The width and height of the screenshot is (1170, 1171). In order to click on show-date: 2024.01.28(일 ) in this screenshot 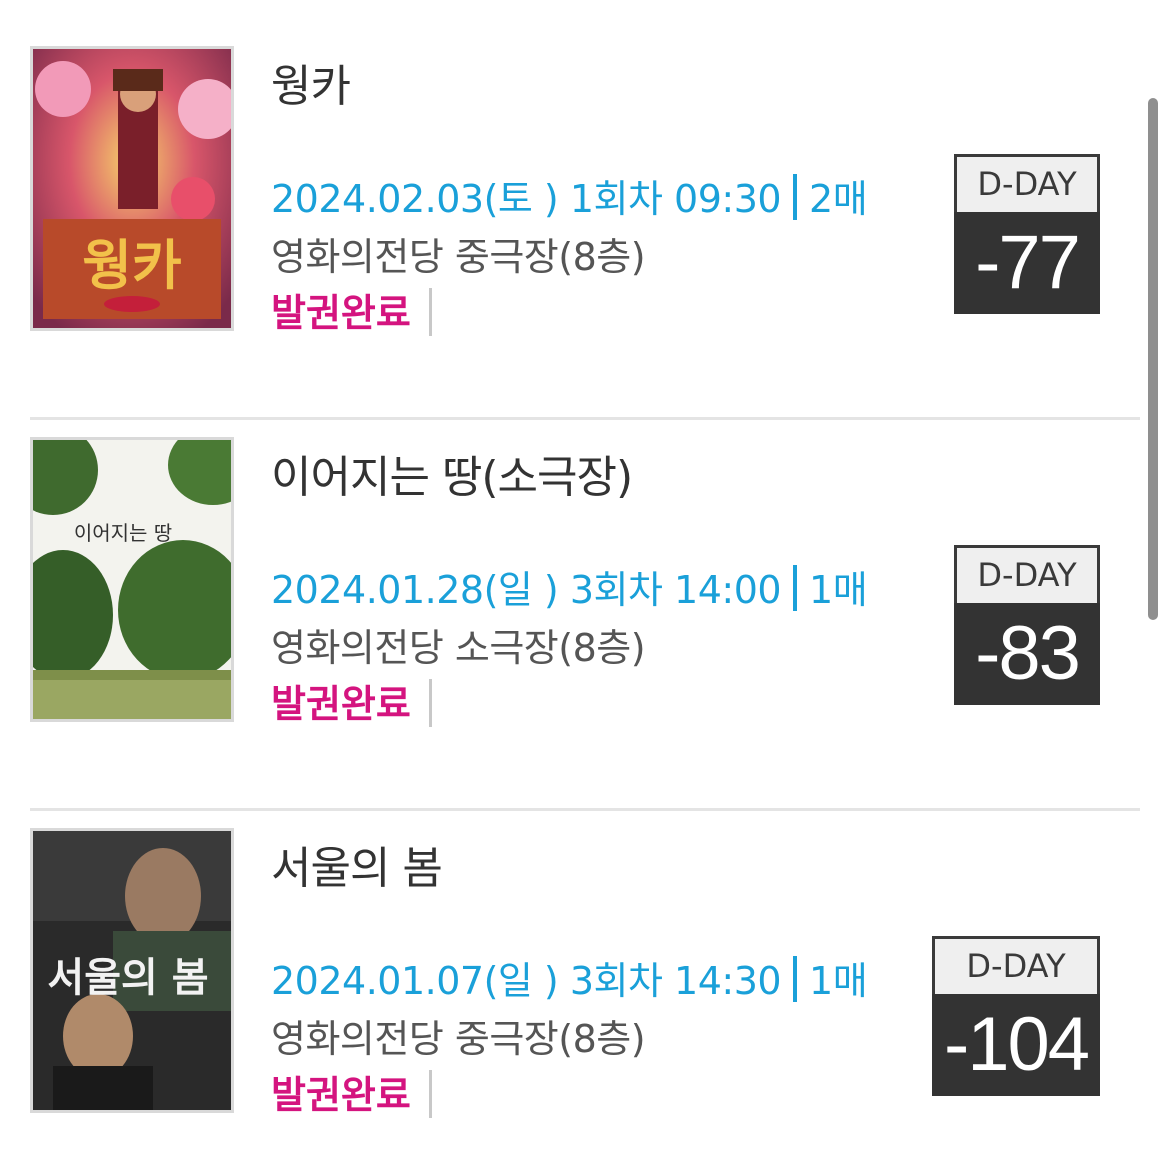, I will do `click(415, 590)`.